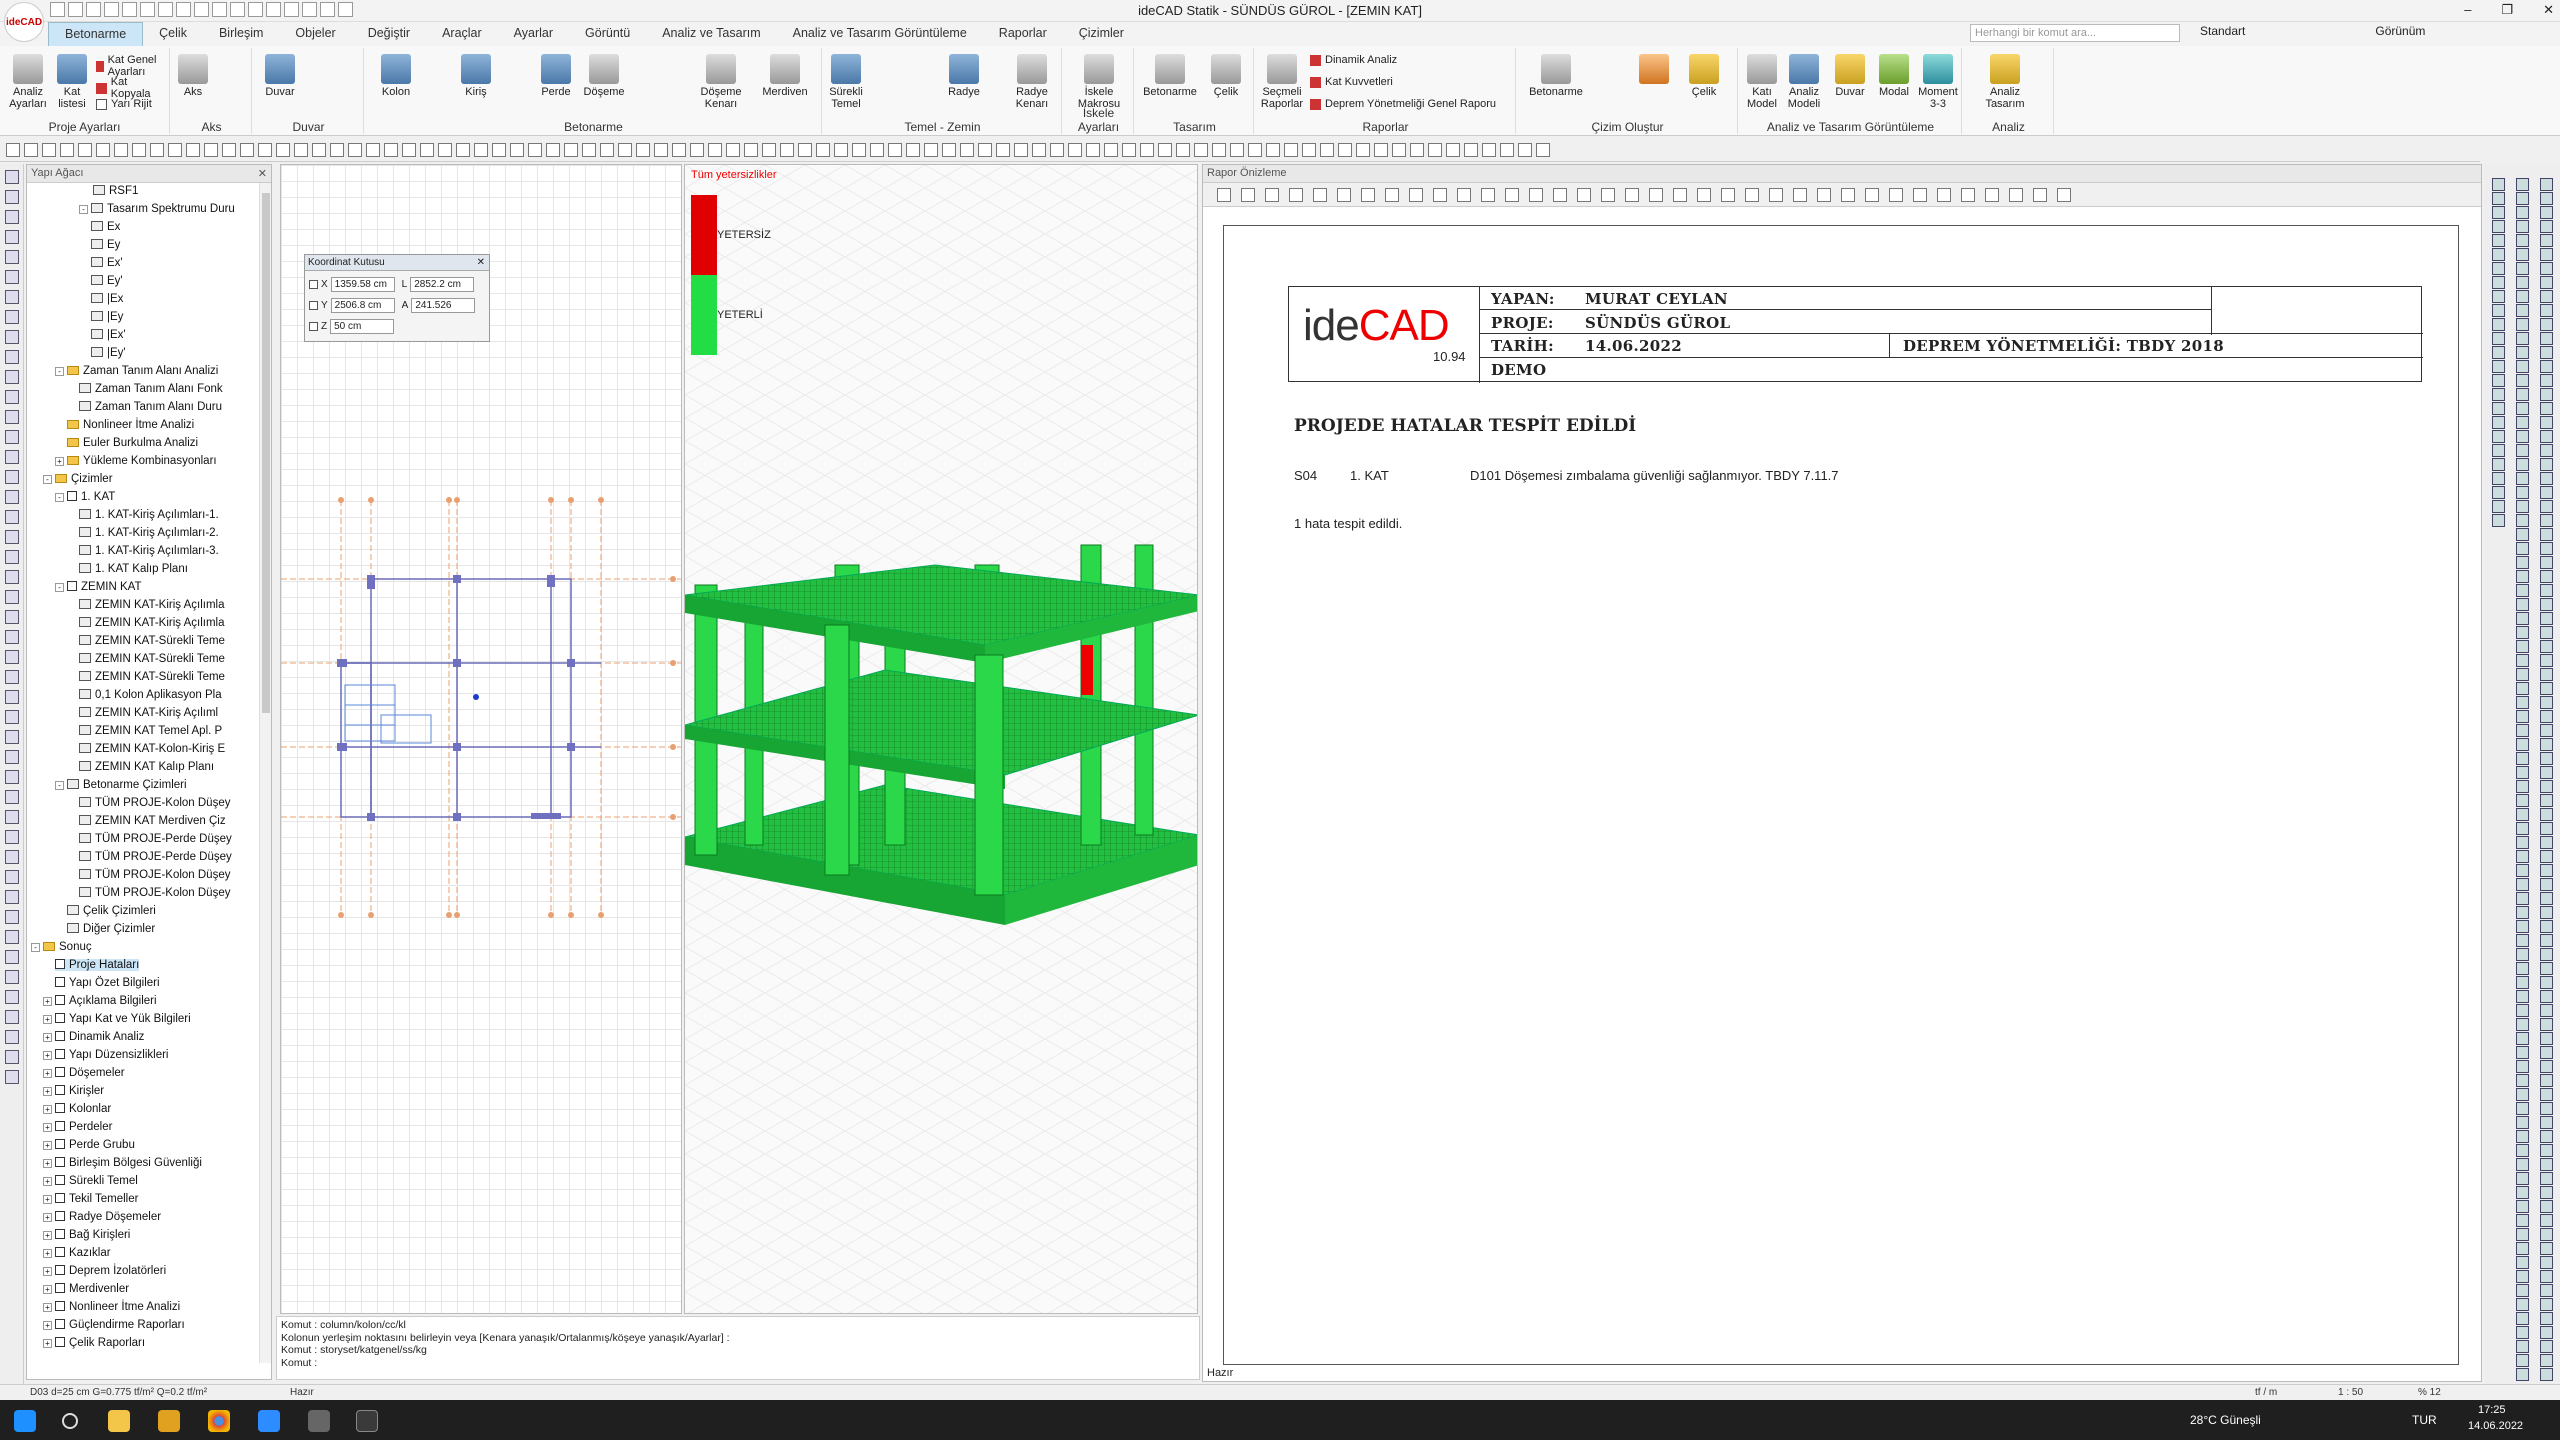 This screenshot has width=2560, height=1440. Describe the element at coordinates (313, 305) in the screenshot. I see `y-checkbox` at that location.